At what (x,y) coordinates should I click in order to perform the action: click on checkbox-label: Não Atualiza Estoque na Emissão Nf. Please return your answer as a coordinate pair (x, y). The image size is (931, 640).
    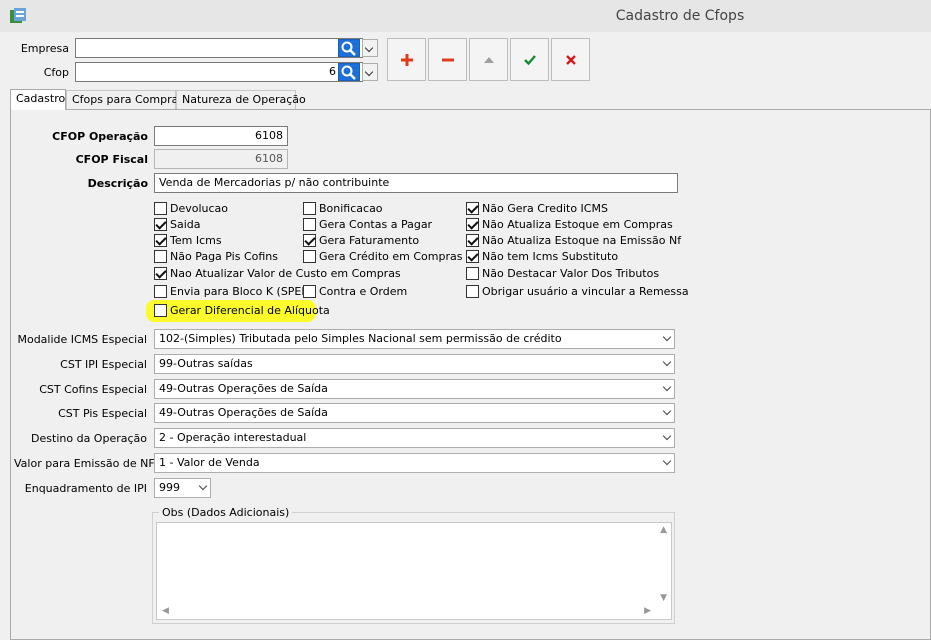
    Looking at the image, I should click on (582, 240).